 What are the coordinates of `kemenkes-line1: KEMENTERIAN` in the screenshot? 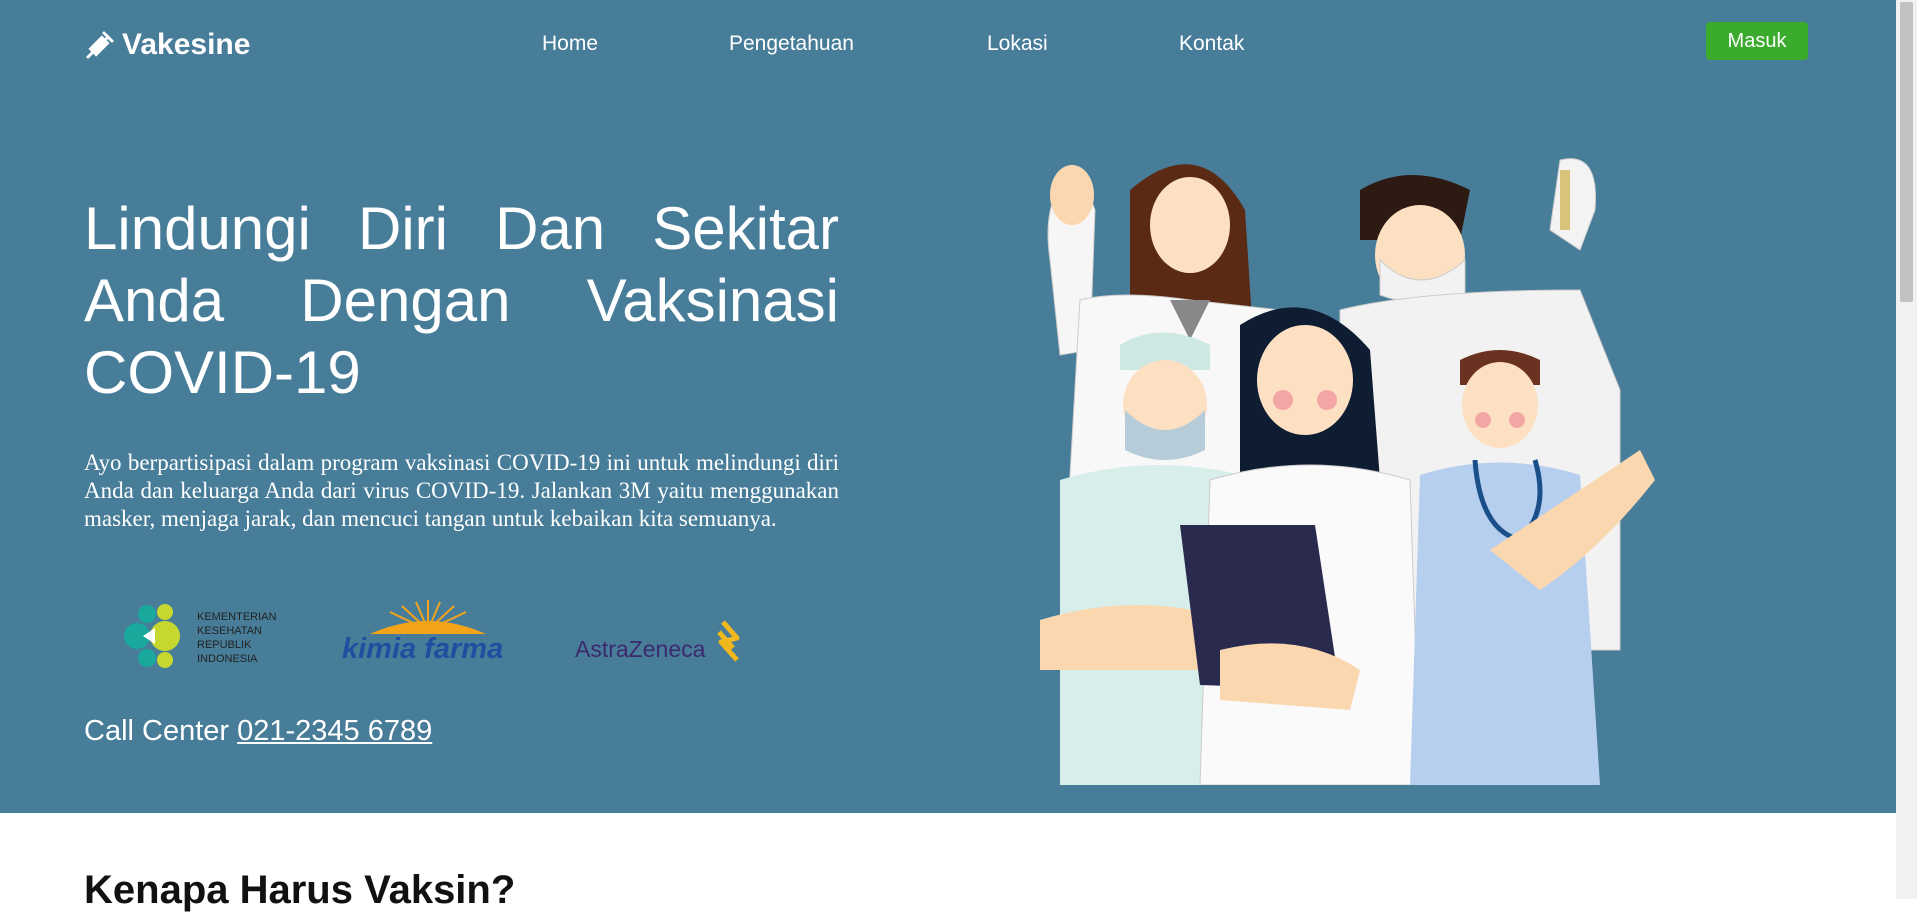 It's located at (237, 617).